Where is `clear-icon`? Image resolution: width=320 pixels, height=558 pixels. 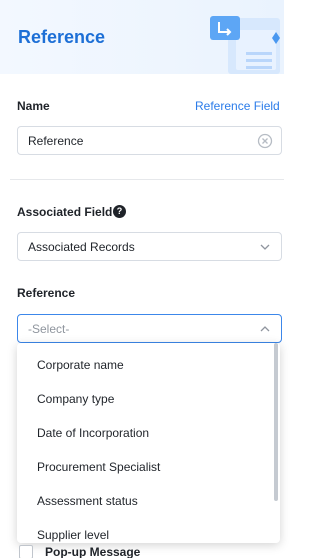 clear-icon is located at coordinates (265, 141).